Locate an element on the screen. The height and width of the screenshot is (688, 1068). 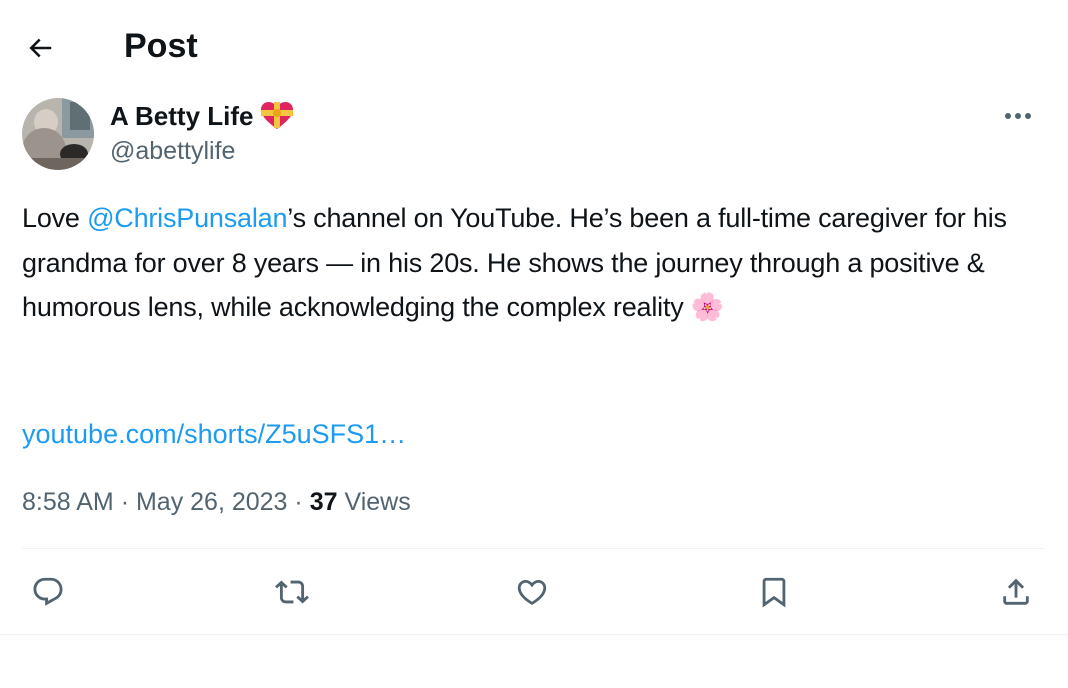
share-button is located at coordinates (1016, 592).